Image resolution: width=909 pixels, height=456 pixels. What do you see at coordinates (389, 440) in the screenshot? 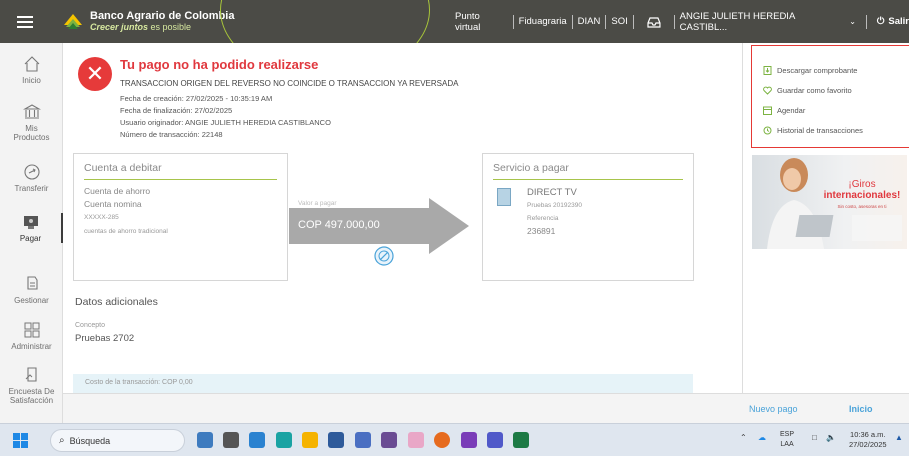
I see `taskbar-app-8-icon` at bounding box center [389, 440].